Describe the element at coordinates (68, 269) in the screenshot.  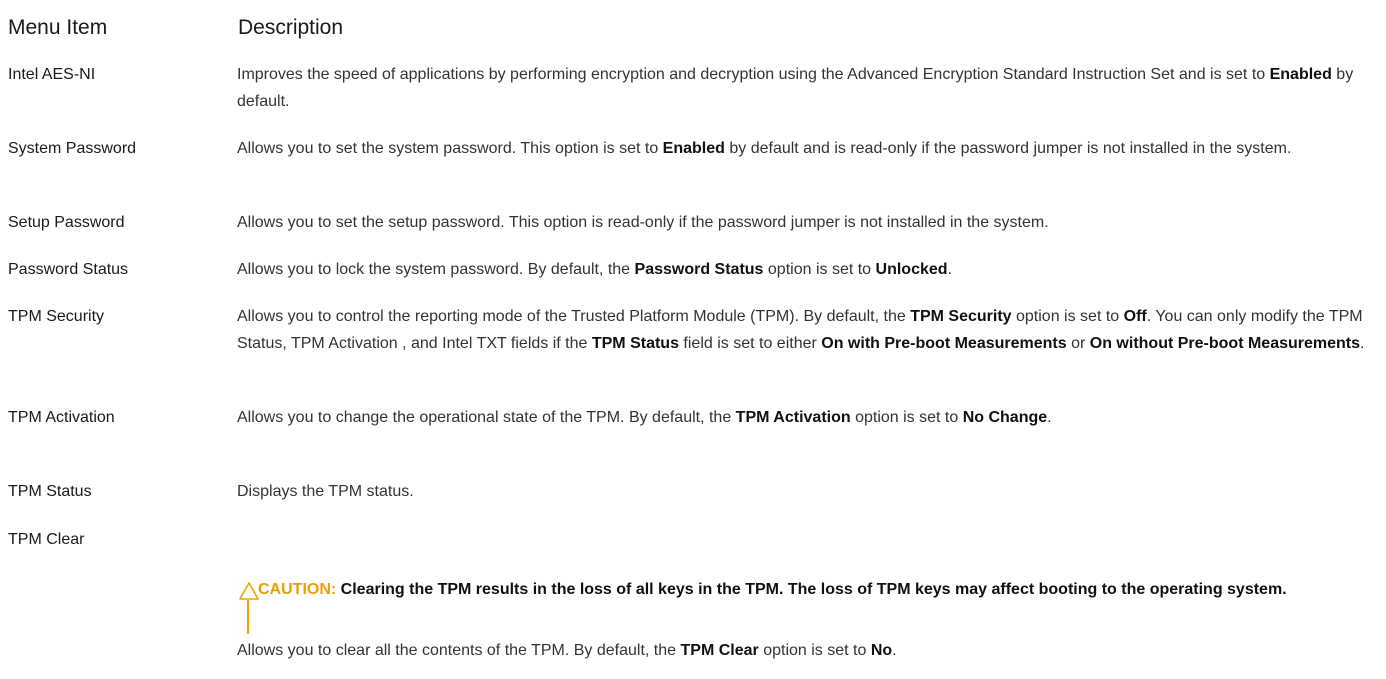
I see `menu-item-label: Password Status` at that location.